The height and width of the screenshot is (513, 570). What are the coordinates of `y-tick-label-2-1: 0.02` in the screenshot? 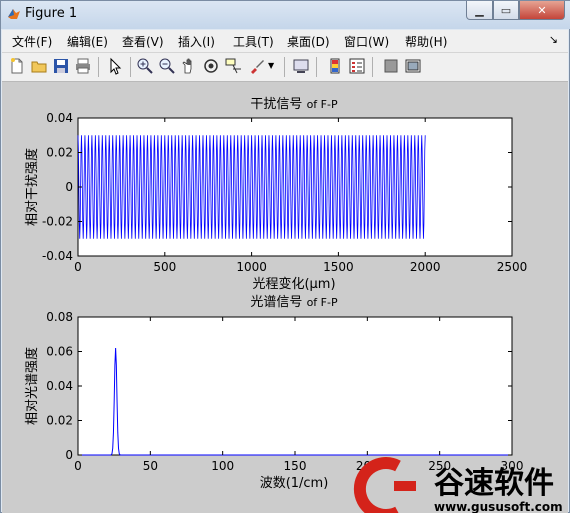 It's located at (59, 421).